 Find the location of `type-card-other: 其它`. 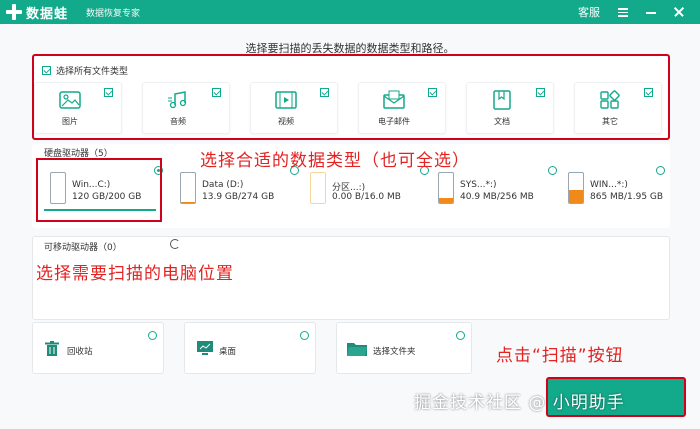

type-card-other: 其它 is located at coordinates (618, 108).